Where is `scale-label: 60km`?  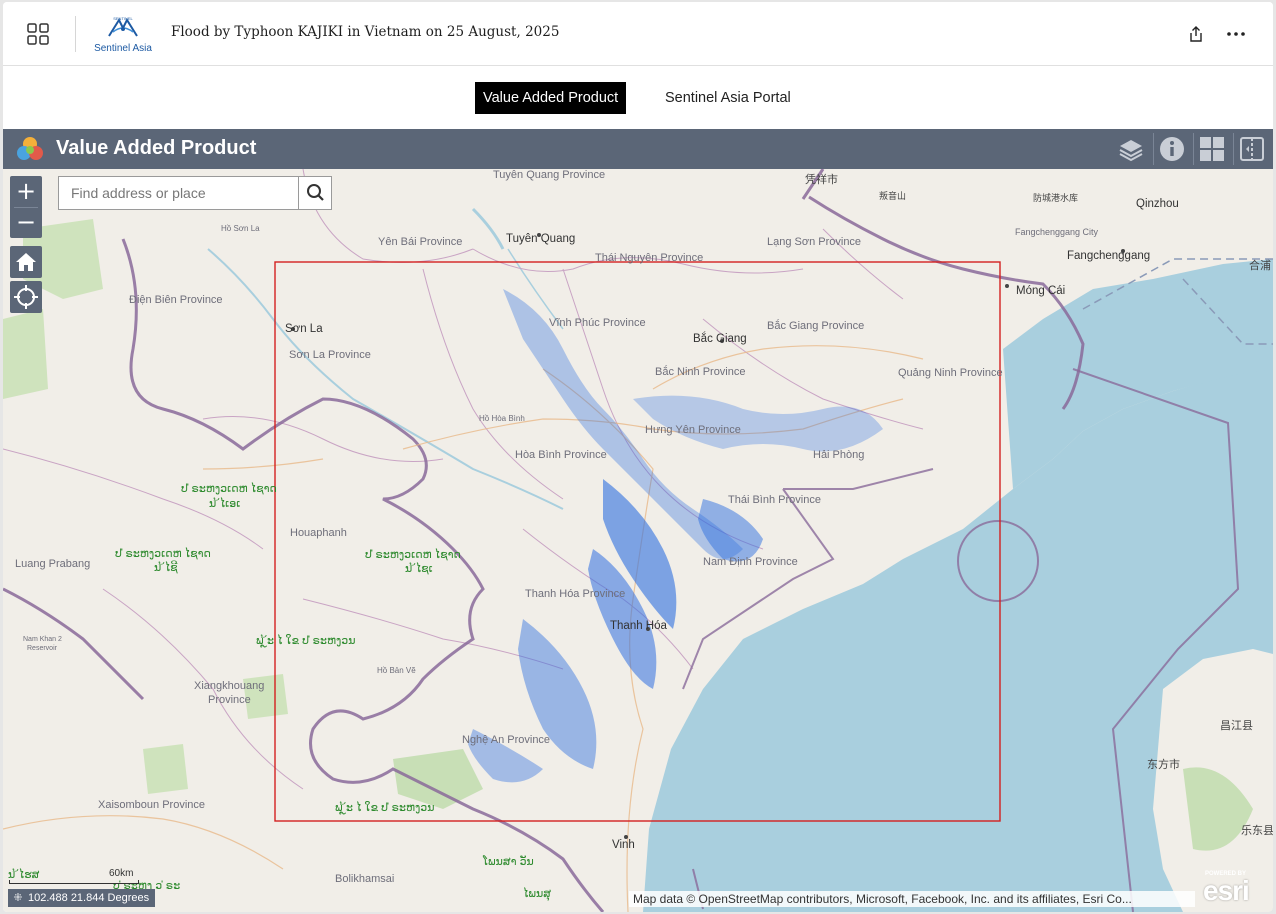
scale-label: 60km is located at coordinates (121, 873).